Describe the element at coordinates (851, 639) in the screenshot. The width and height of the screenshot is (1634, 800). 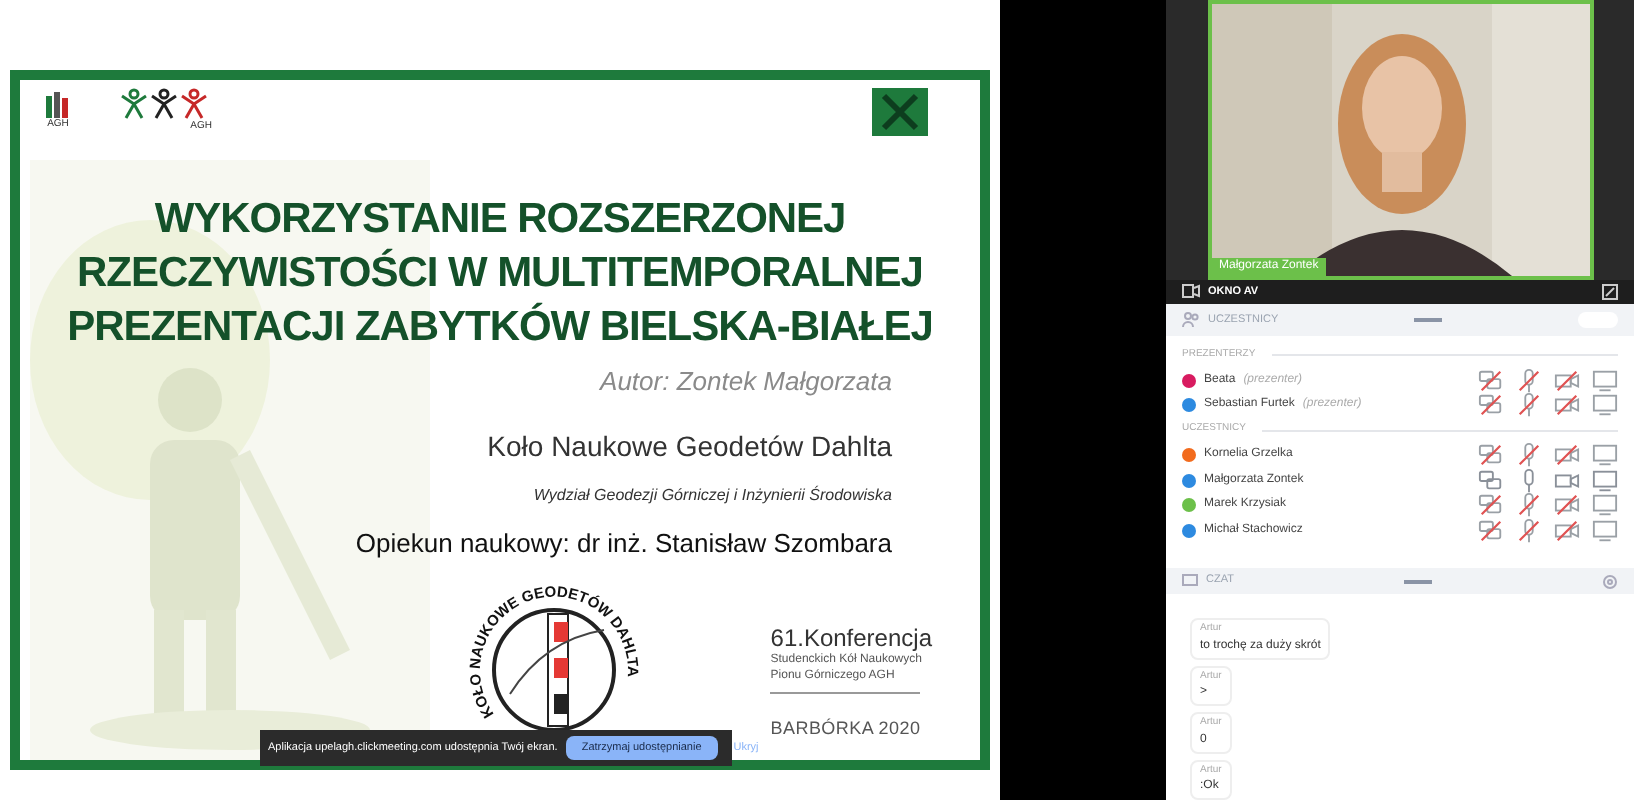
I see `conference-text: 61.Konferencja` at that location.